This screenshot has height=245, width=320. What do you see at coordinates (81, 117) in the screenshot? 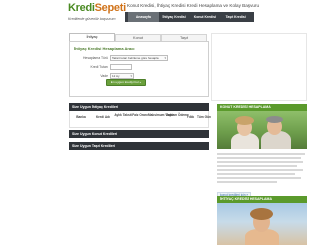
I see `column-header-banka: Banka` at bounding box center [81, 117].